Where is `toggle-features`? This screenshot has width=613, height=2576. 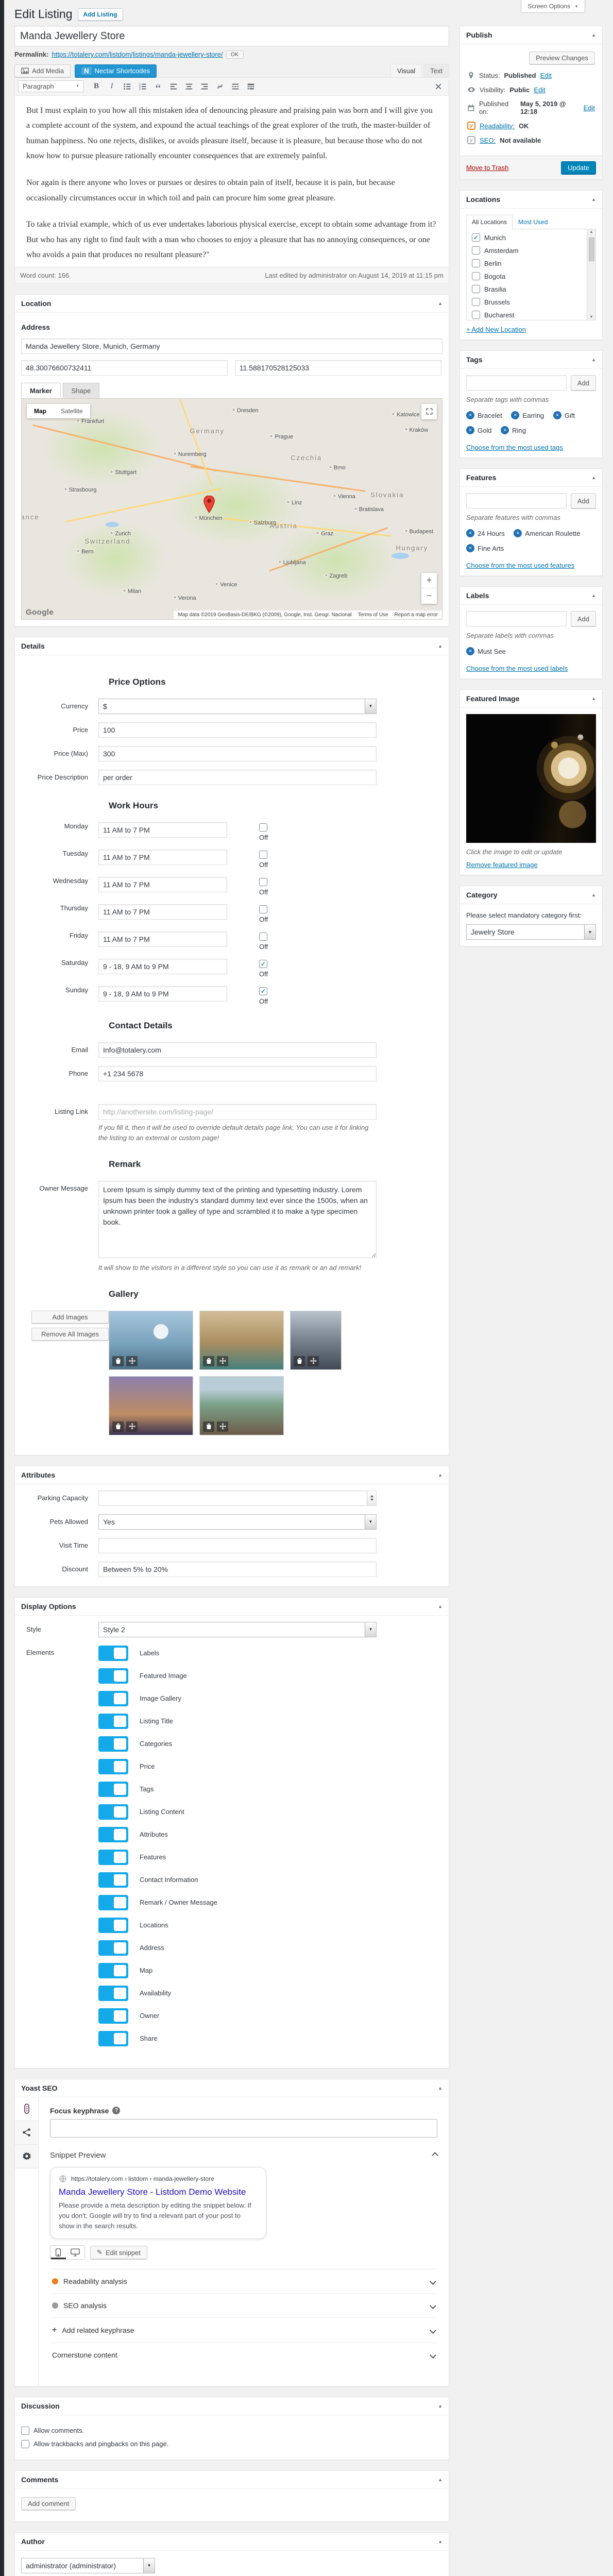
toggle-features is located at coordinates (113, 1857).